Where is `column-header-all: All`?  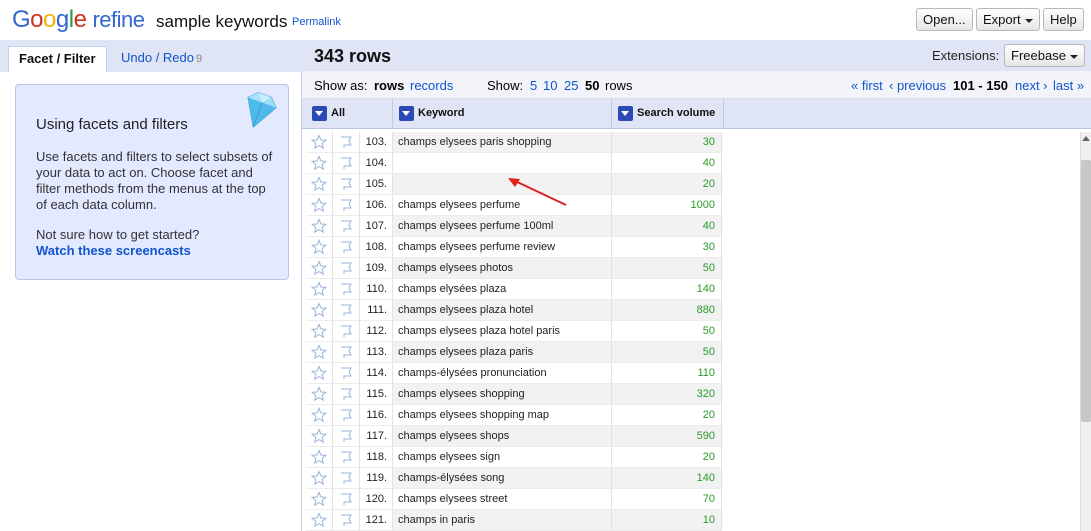
column-header-all: All is located at coordinates (349, 114).